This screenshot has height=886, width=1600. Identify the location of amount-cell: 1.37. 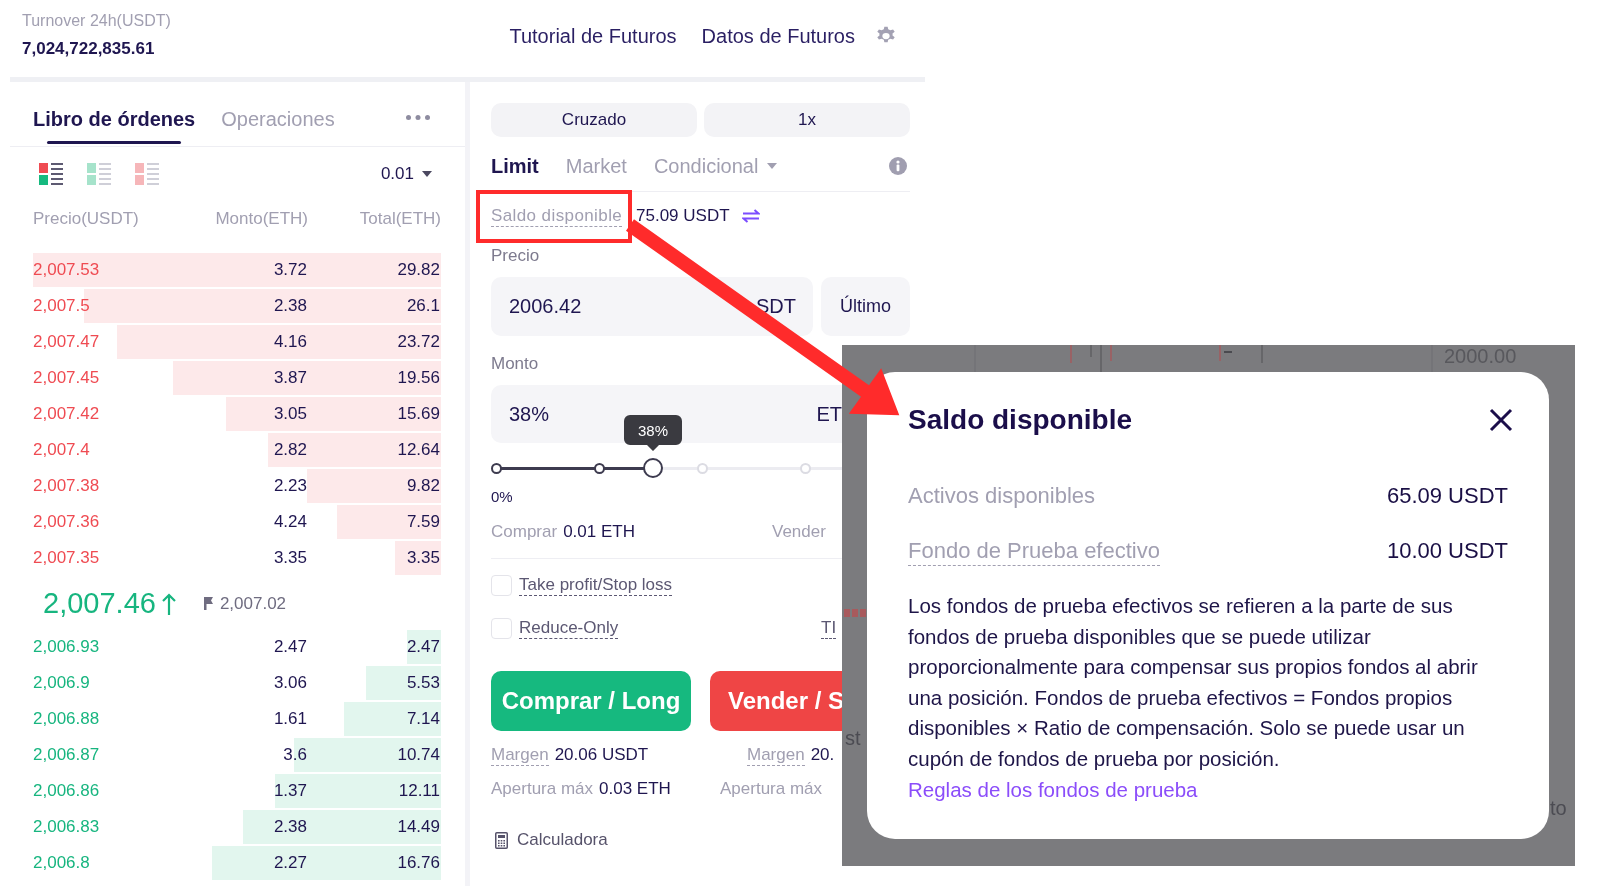
(290, 791).